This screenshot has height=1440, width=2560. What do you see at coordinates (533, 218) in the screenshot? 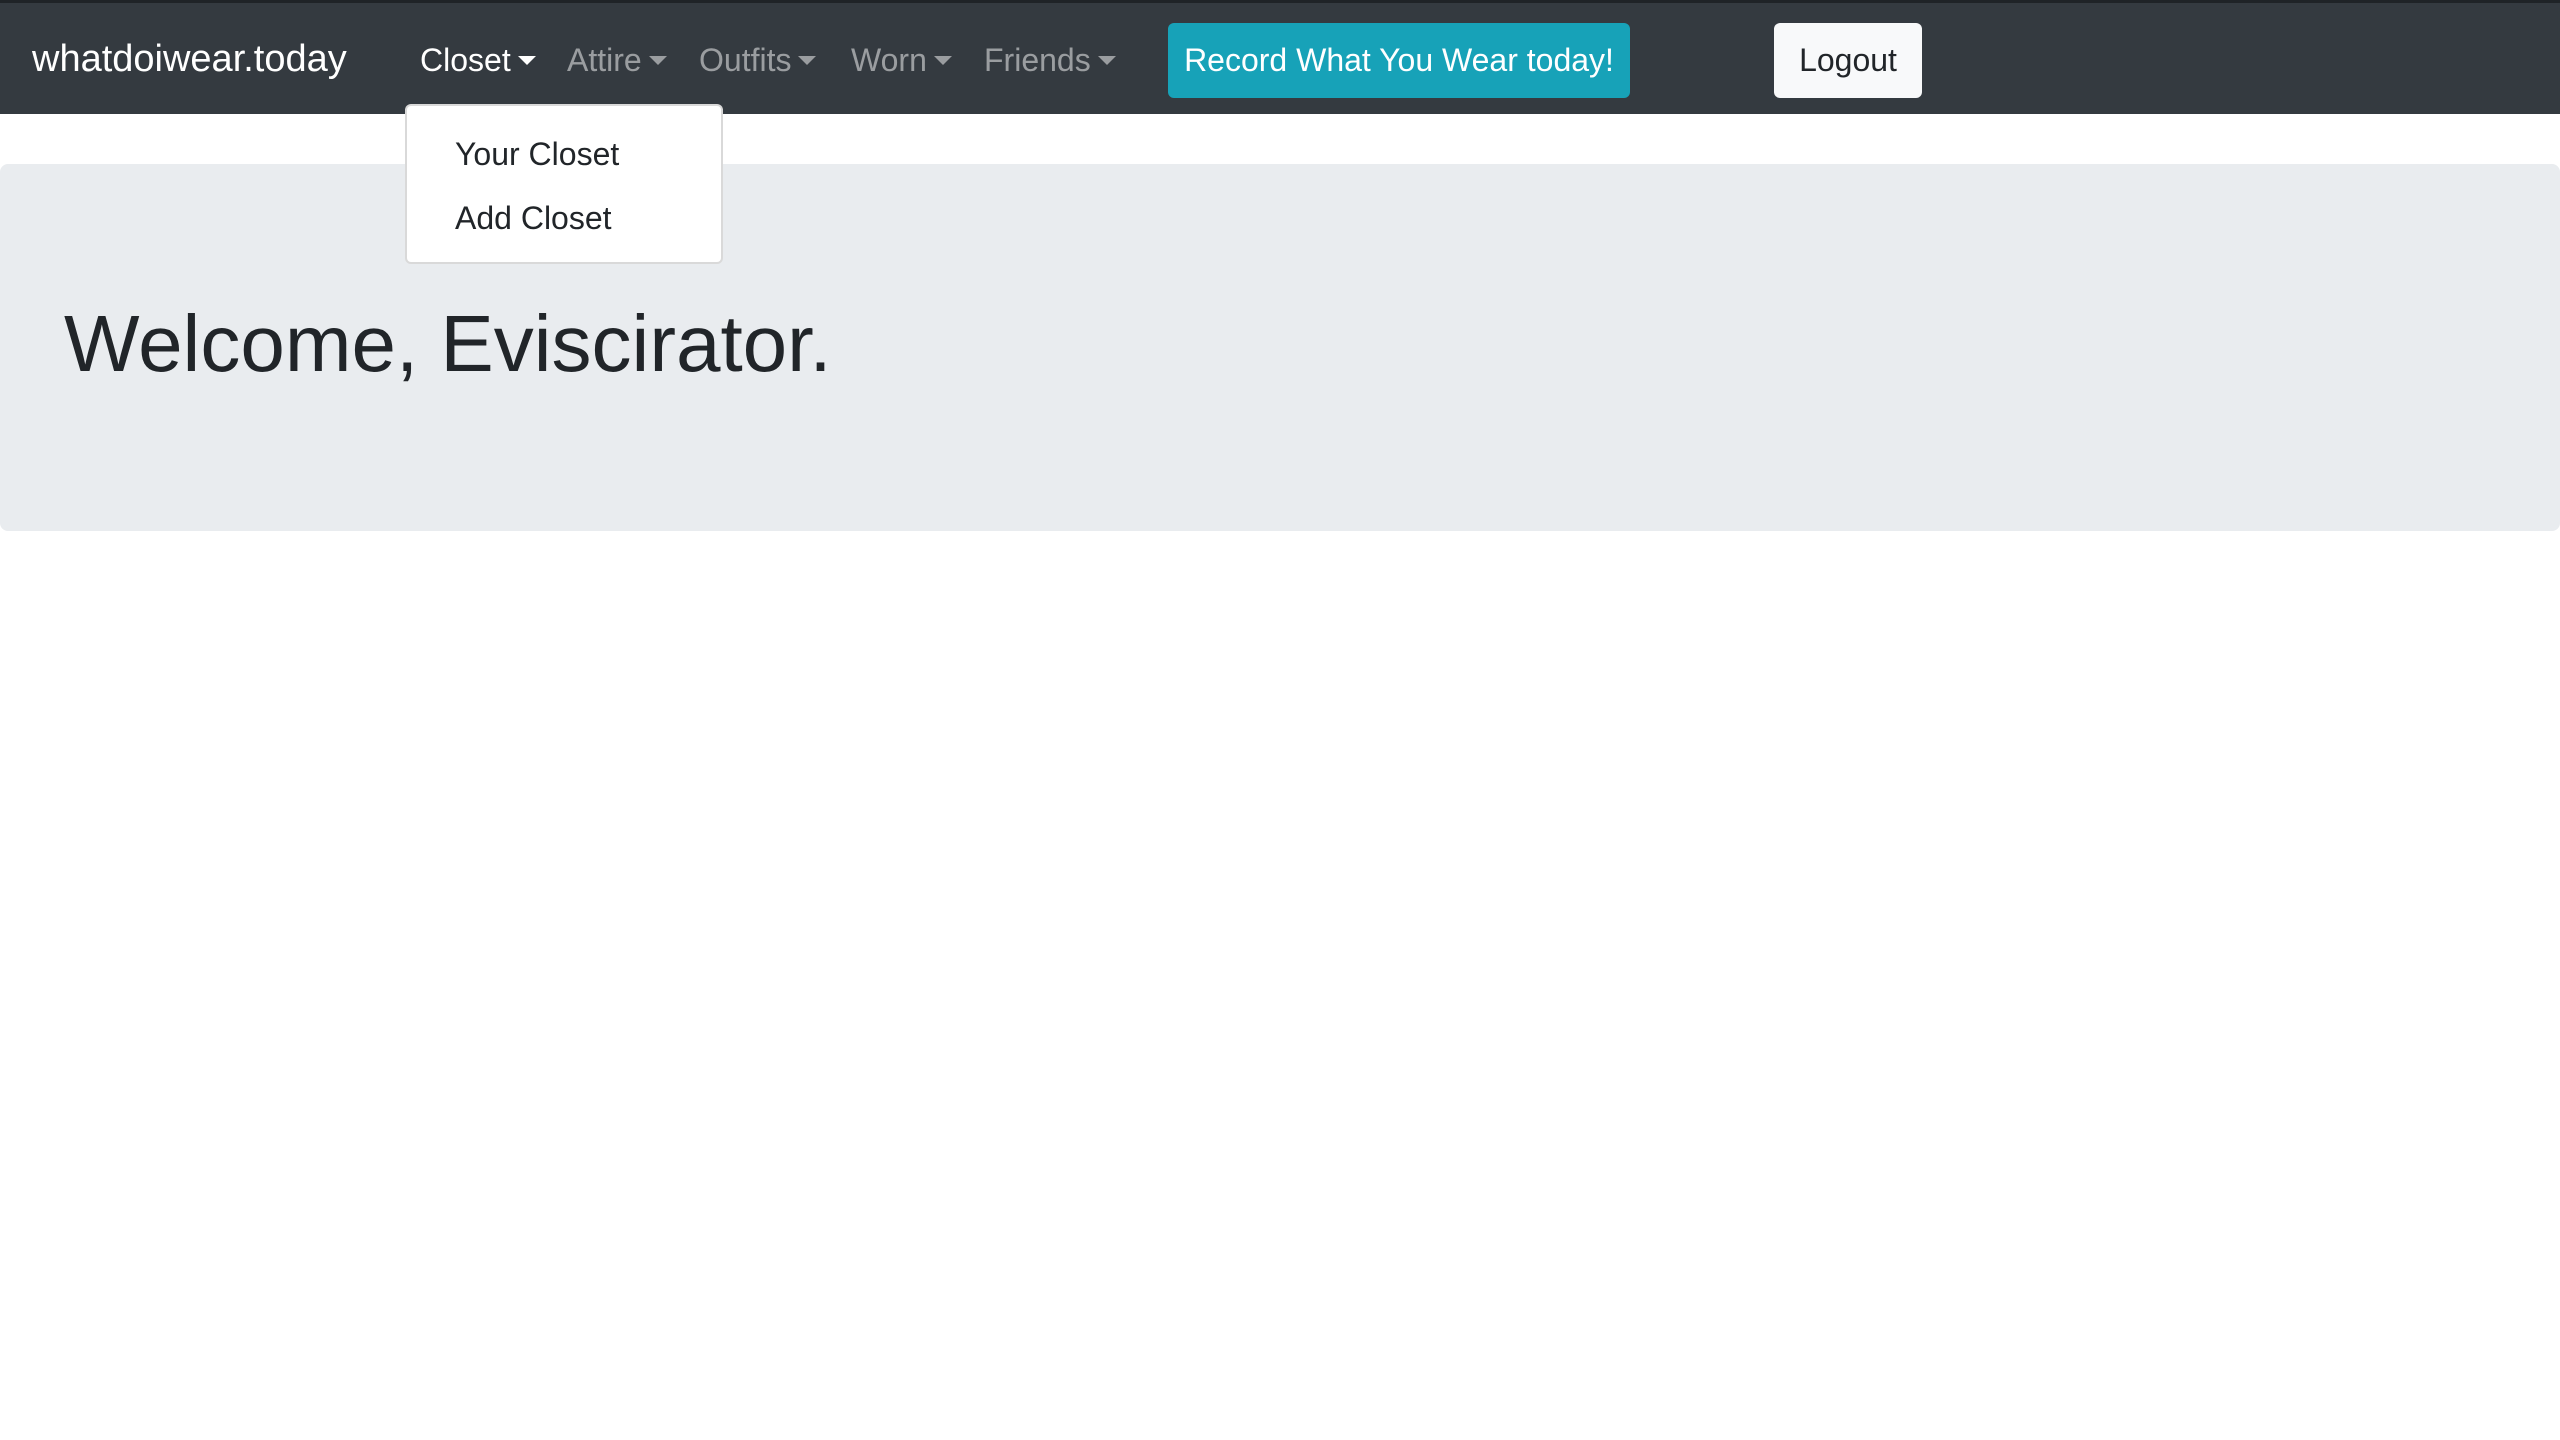
I see `dropdown-item-add-closet: Add Closet` at bounding box center [533, 218].